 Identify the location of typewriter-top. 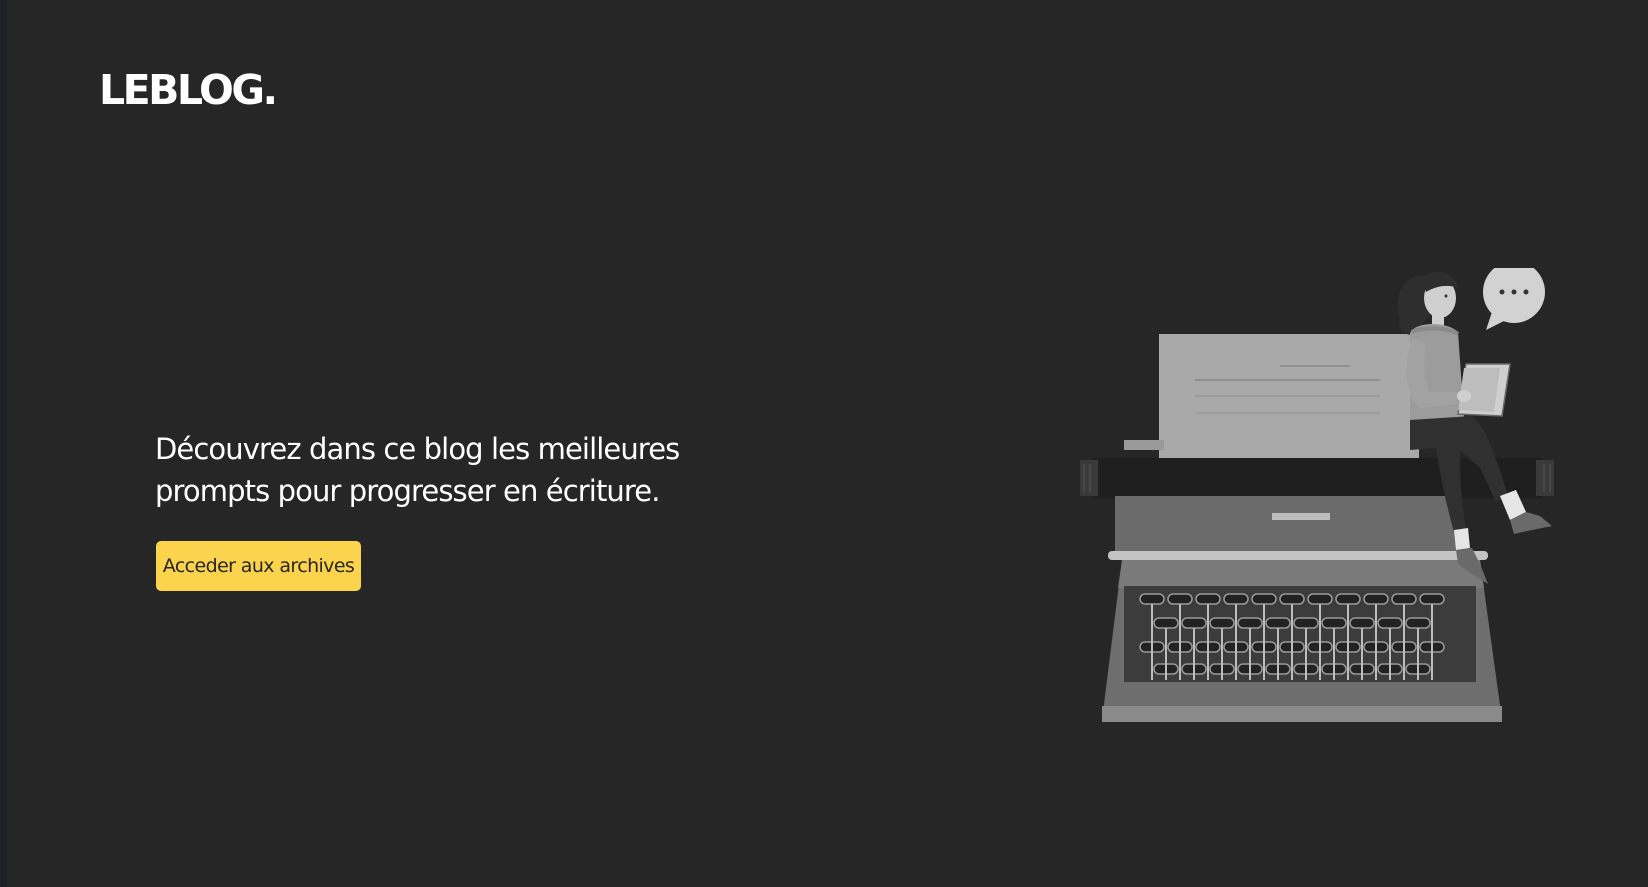
(1287, 524).